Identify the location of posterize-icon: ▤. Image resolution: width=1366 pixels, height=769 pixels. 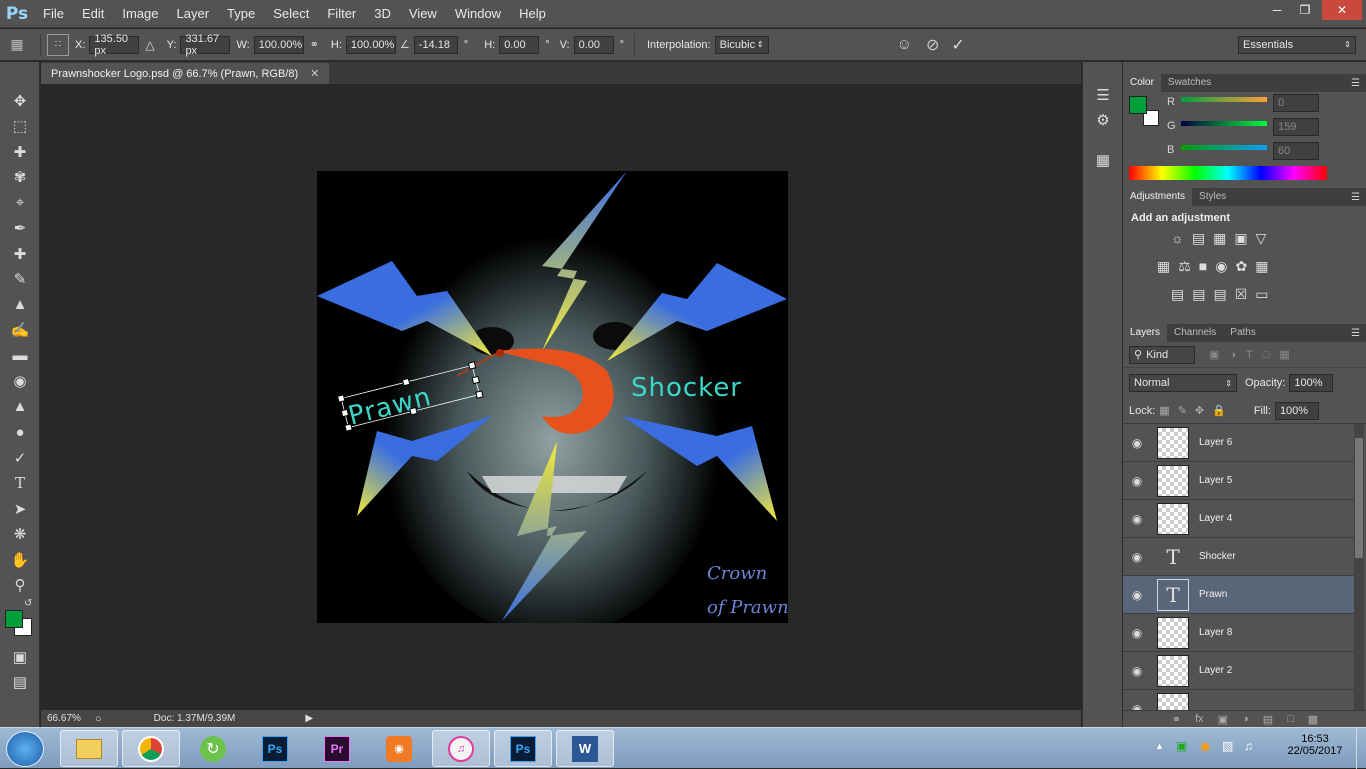
(1198, 294).